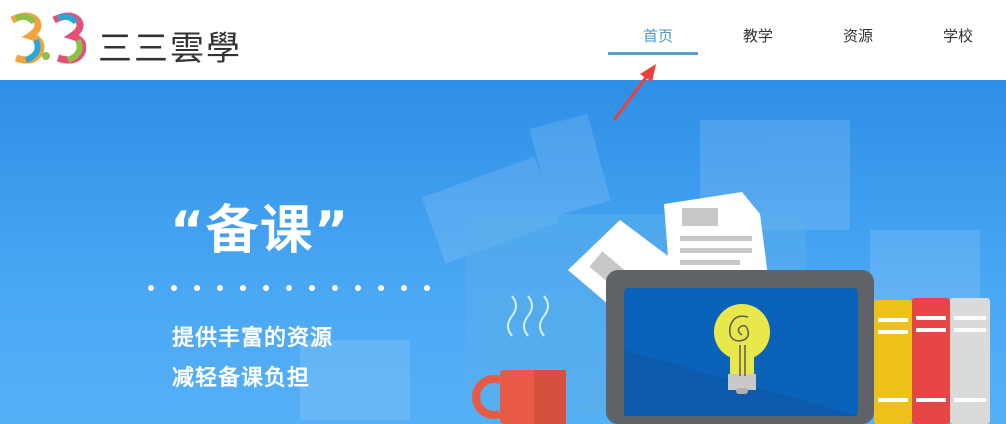 The image size is (1006, 424). I want to click on nav-item-label: 资源, so click(857, 36).